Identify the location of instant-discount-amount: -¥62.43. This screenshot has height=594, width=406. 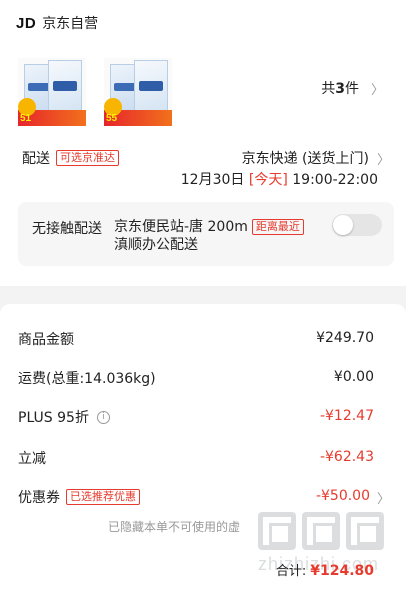
(346, 457).